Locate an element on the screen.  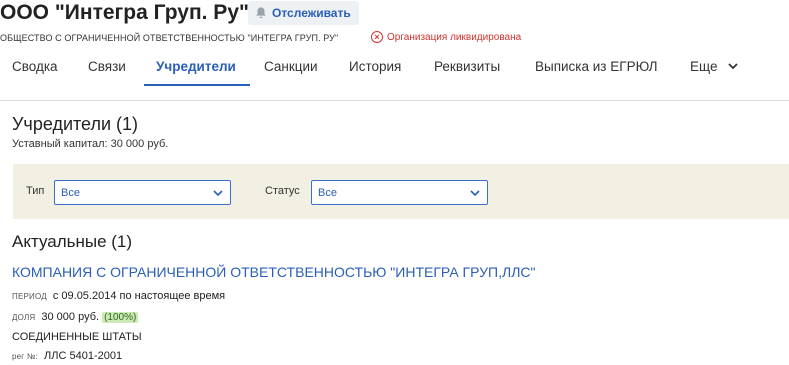
status-select-value: Все is located at coordinates (327, 192).